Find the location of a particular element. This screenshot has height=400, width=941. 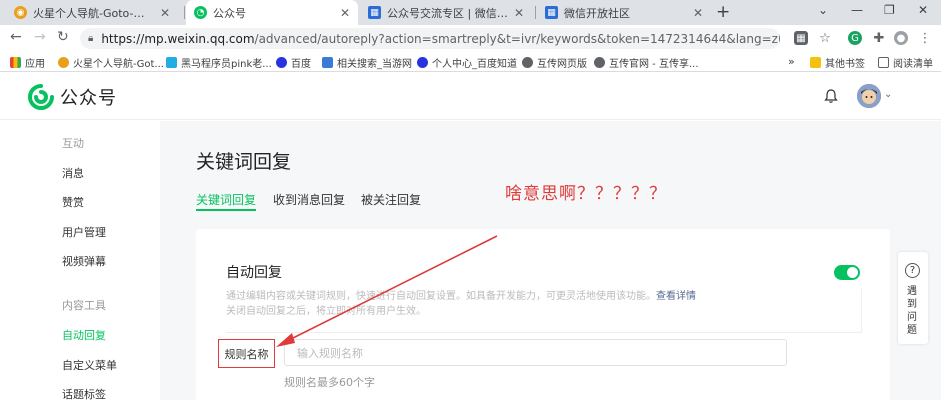

bell-icon is located at coordinates (831, 96).